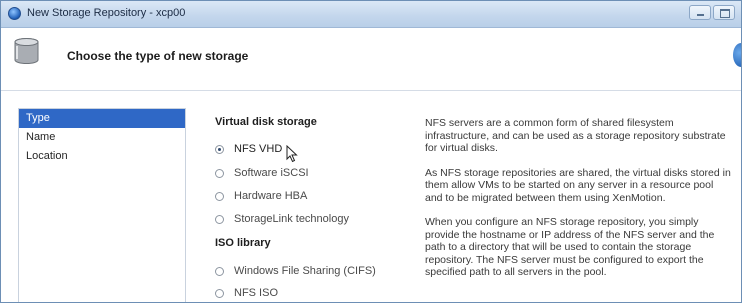 The width and height of the screenshot is (742, 303). I want to click on minimize-button, so click(700, 12).